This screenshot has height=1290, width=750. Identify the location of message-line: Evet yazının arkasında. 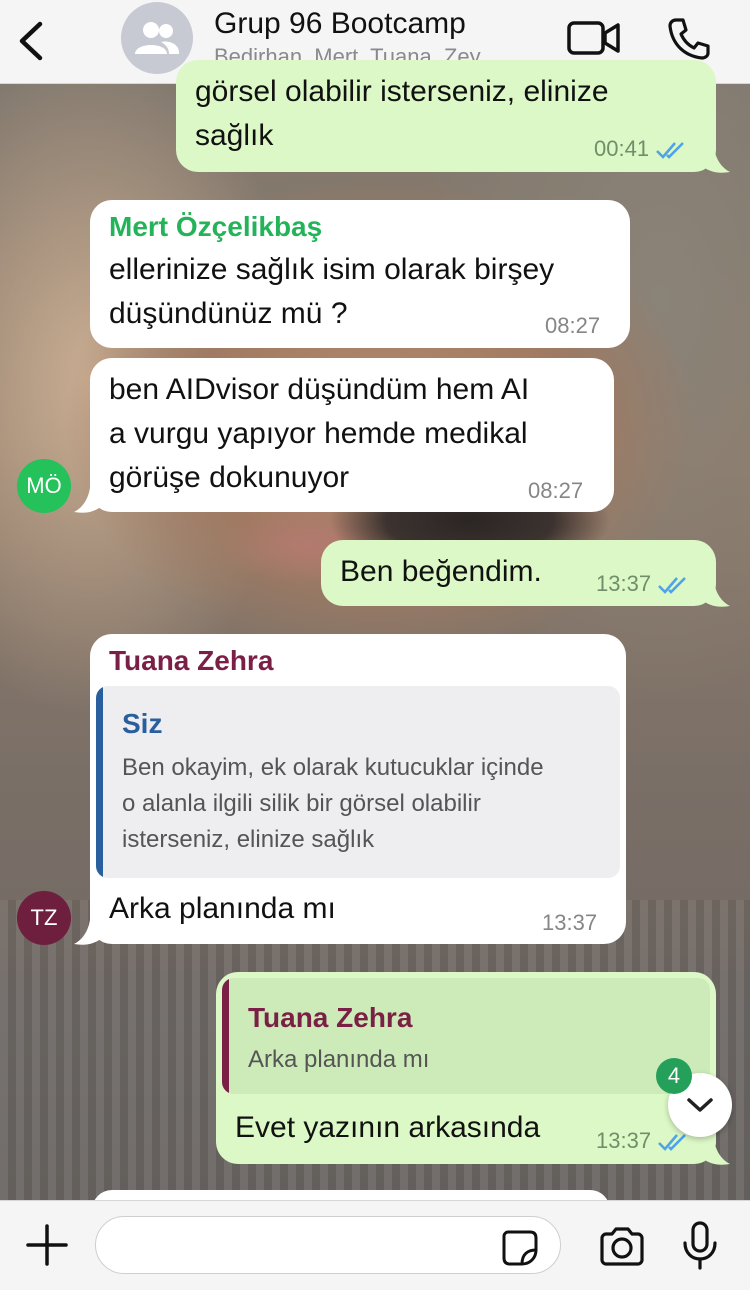
(388, 1127).